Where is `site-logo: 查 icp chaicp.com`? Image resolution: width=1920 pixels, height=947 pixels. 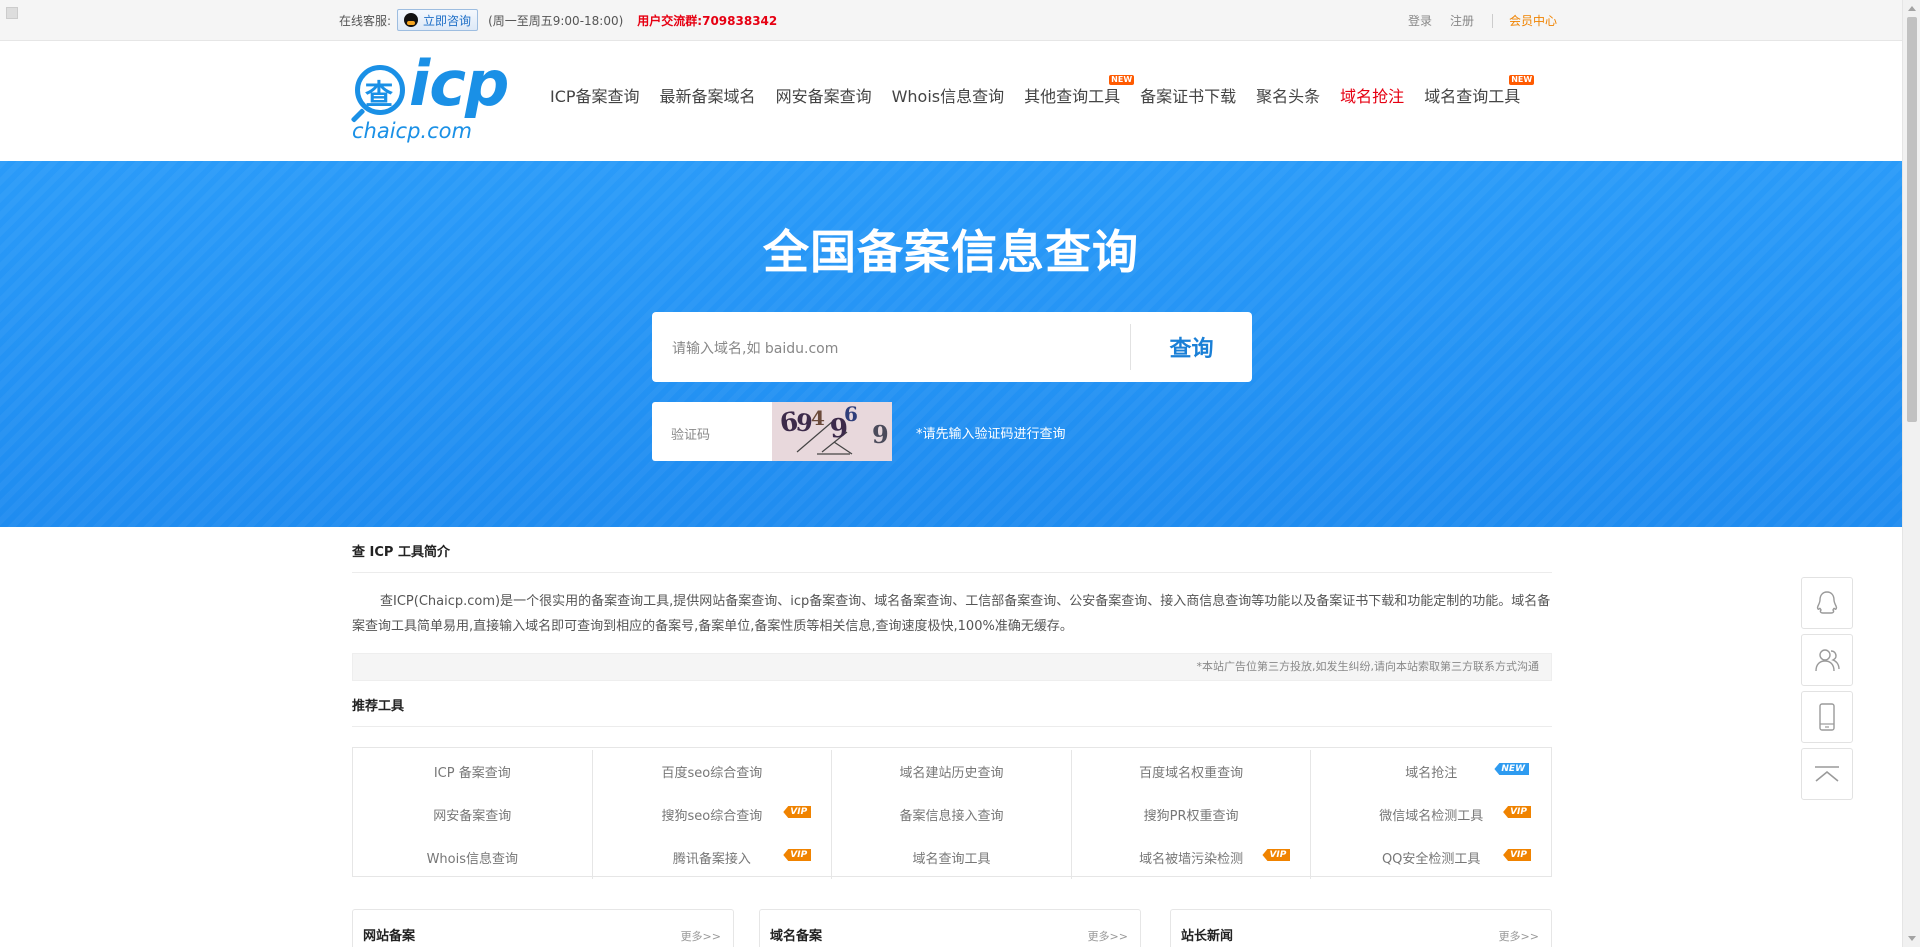
site-logo: 查 icp chaicp.com is located at coordinates (441, 95).